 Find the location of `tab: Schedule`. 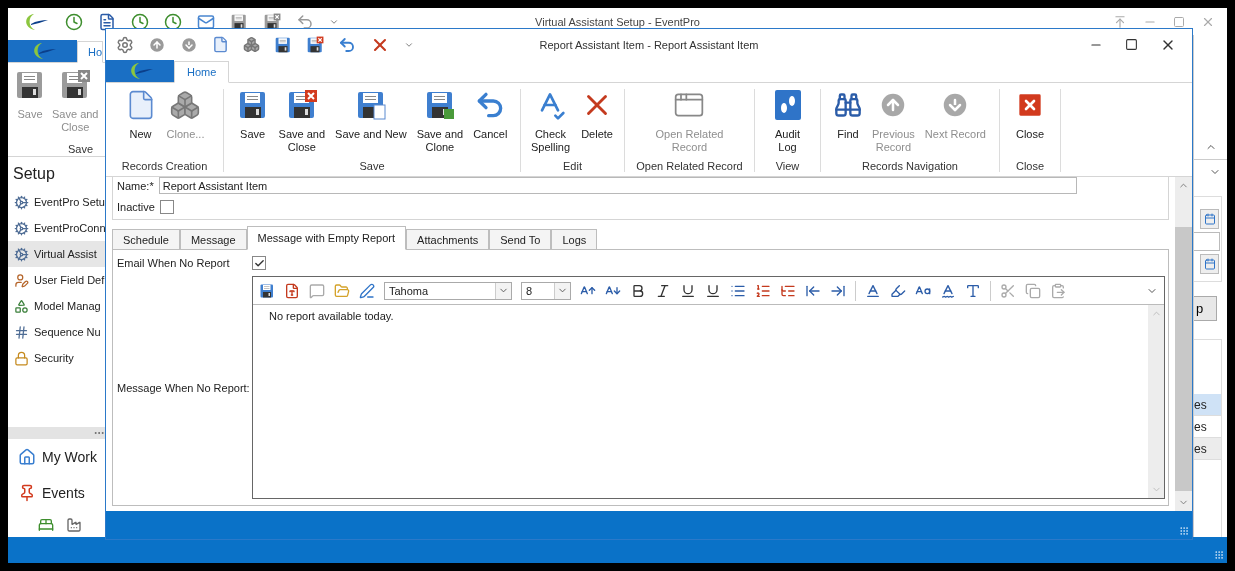

tab: Schedule is located at coordinates (146, 239).